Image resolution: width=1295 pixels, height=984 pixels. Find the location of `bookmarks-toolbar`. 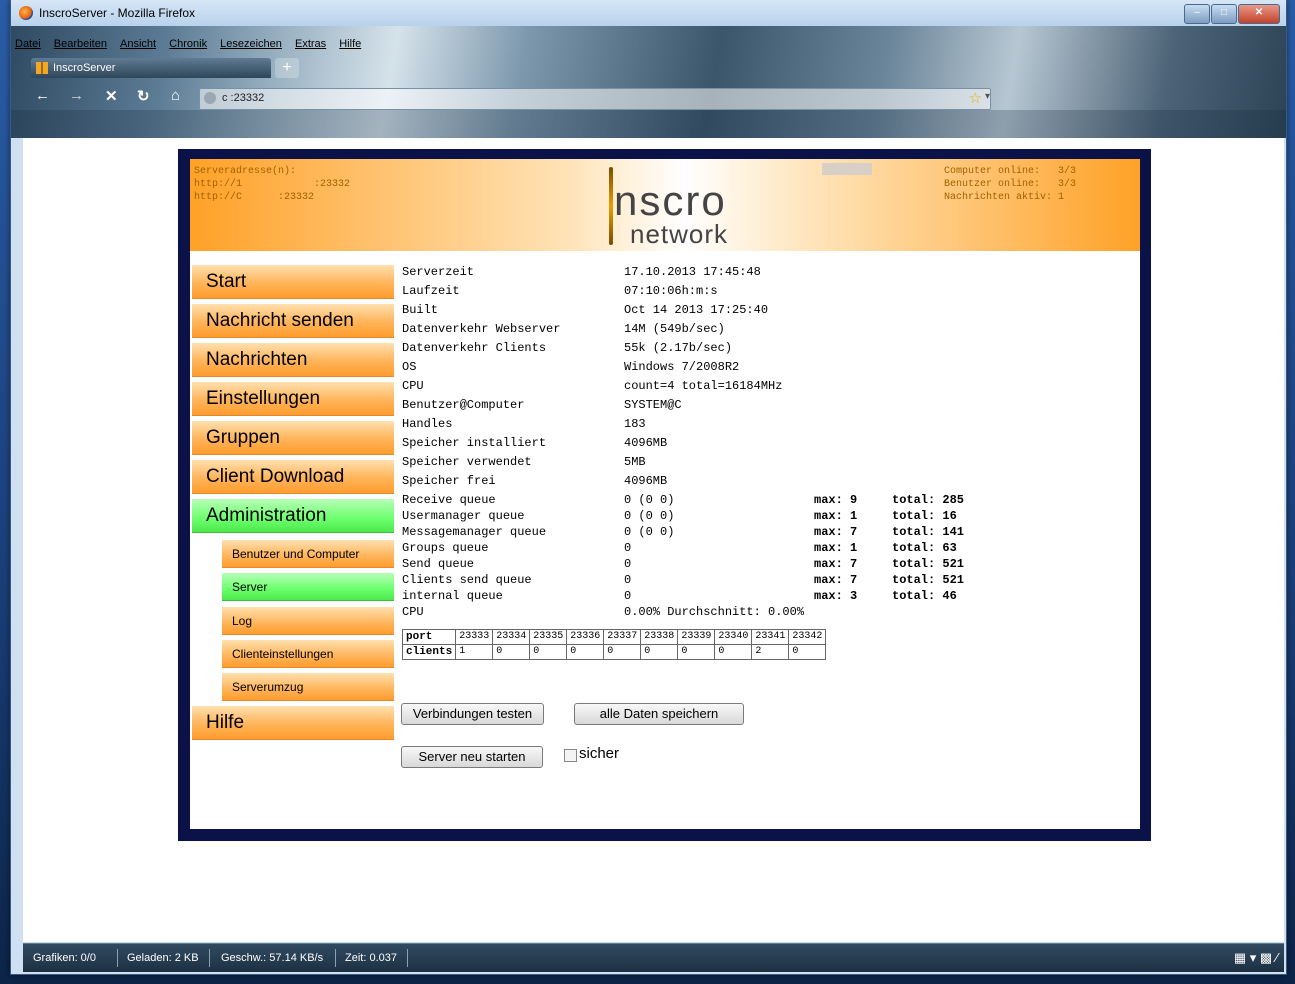

bookmarks-toolbar is located at coordinates (648, 124).